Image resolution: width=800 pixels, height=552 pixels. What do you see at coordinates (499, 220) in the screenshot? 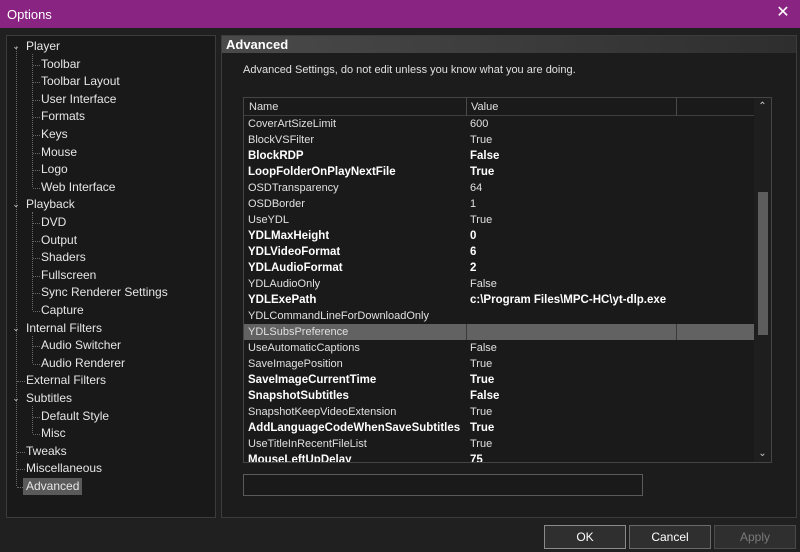
I see `table-row: UseYDL True` at bounding box center [499, 220].